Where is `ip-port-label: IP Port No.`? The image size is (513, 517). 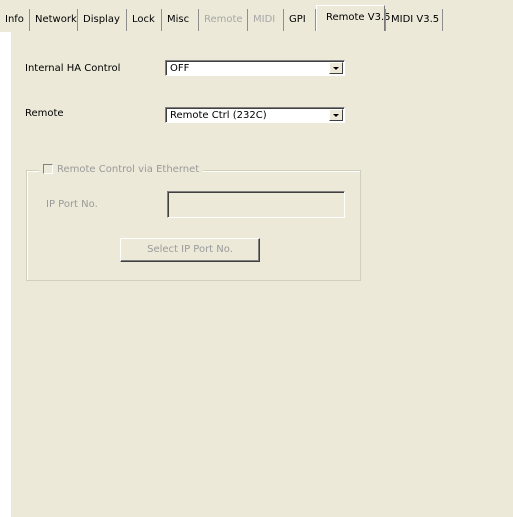 ip-port-label: IP Port No. is located at coordinates (72, 204).